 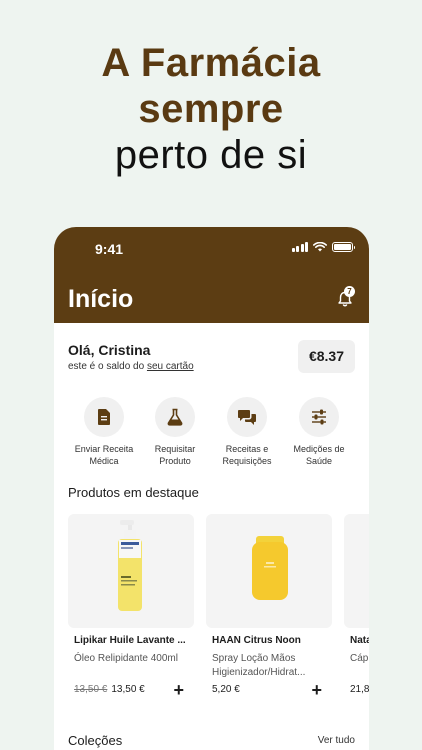 I want to click on product-name: HAAN Citrus Noon, so click(x=256, y=640).